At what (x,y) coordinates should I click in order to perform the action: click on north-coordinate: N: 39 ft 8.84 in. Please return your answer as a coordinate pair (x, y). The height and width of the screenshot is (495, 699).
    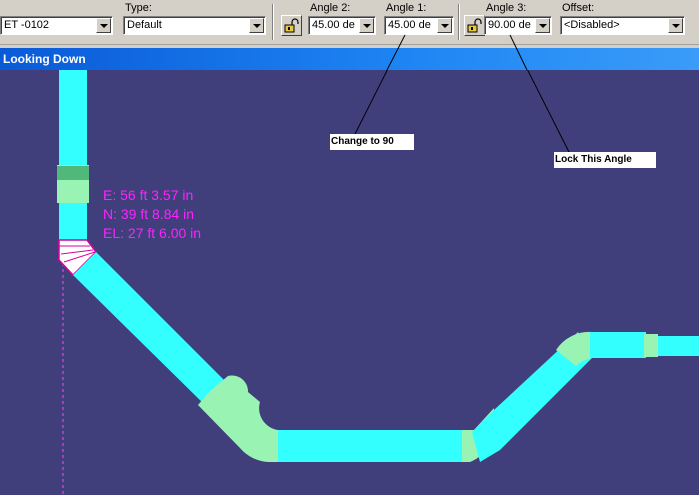
    Looking at the image, I should click on (149, 214).